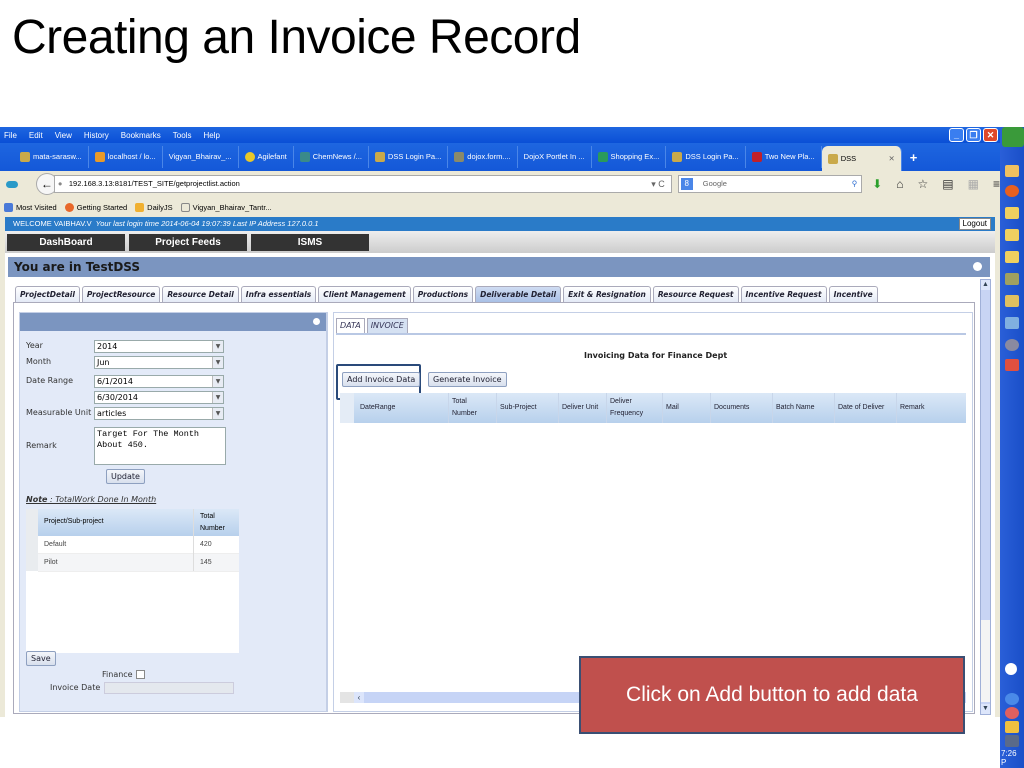 The height and width of the screenshot is (768, 1024). What do you see at coordinates (923, 184) in the screenshot?
I see `star-icon: ☆` at bounding box center [923, 184].